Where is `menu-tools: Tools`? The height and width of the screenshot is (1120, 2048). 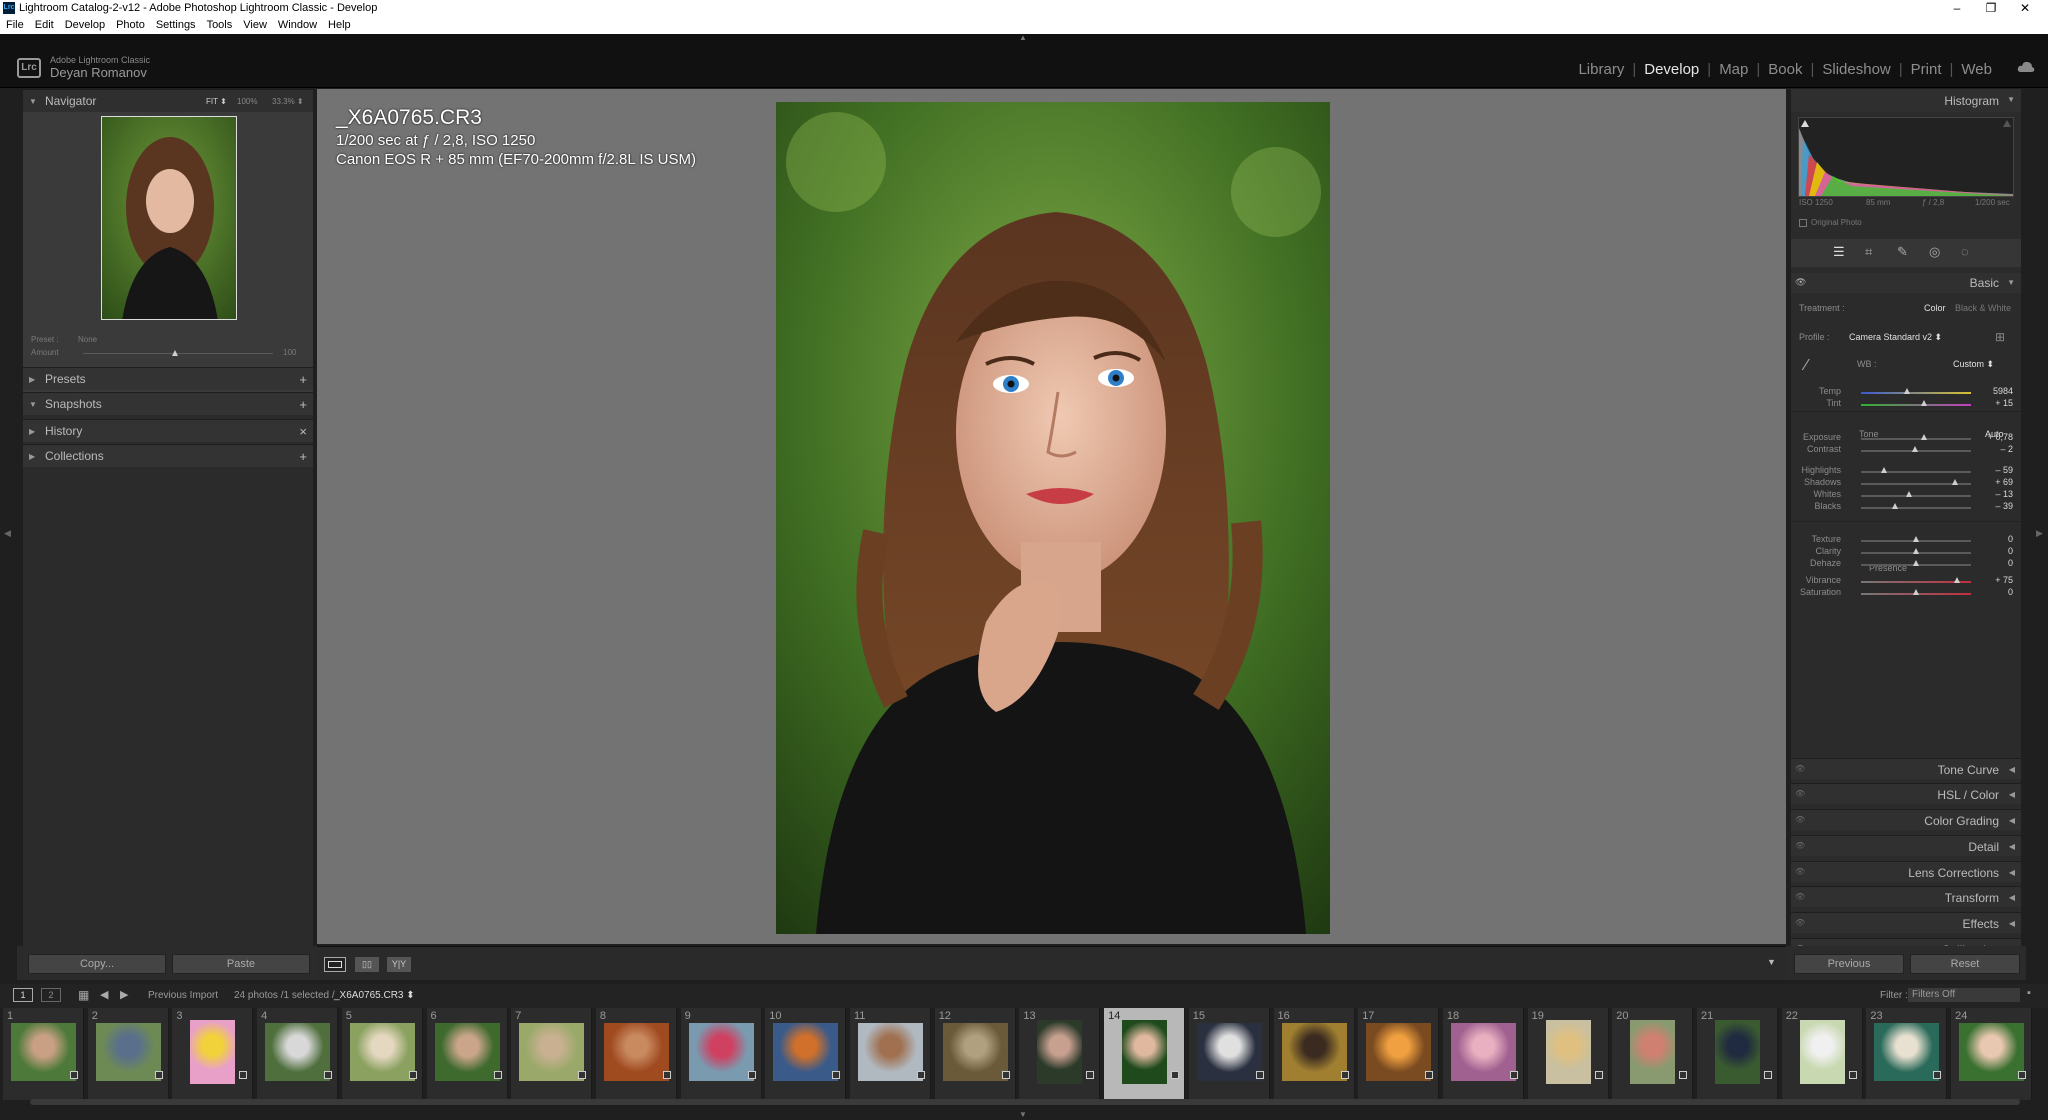
menu-tools: Tools is located at coordinates (219, 25).